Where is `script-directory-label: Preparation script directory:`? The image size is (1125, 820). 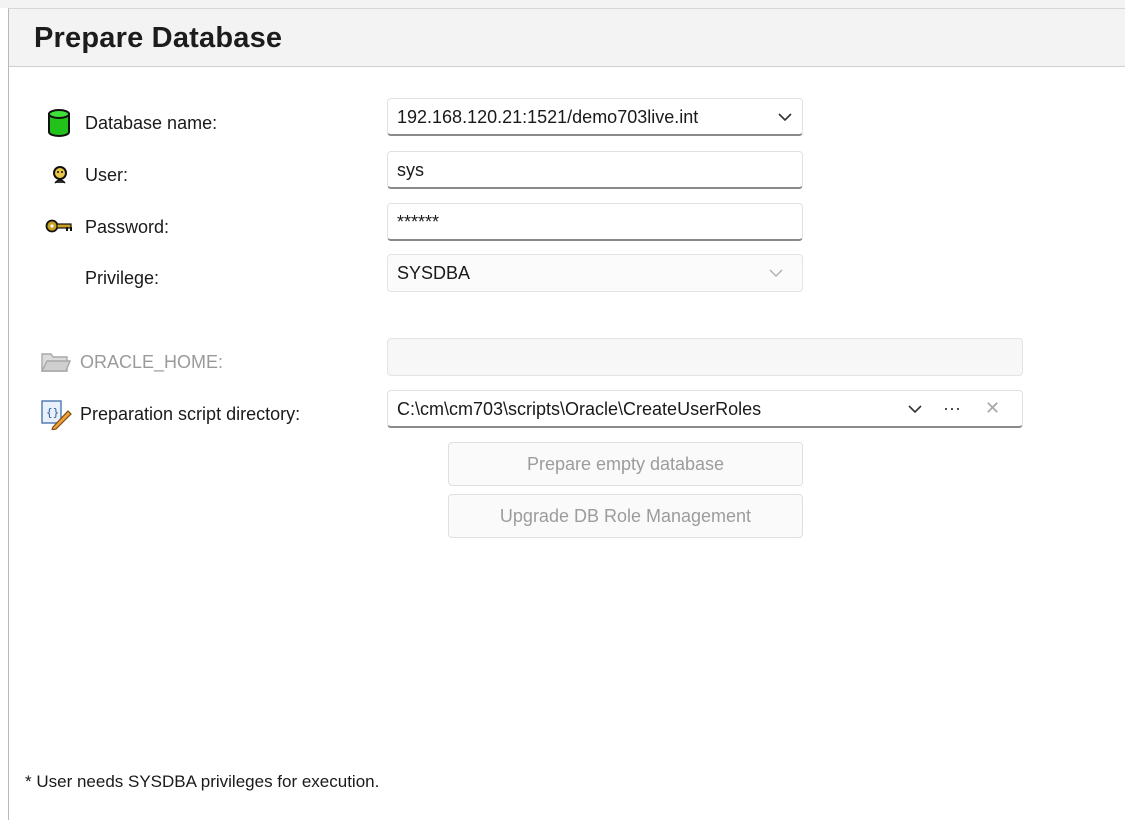
script-directory-label: Preparation script directory: is located at coordinates (190, 414).